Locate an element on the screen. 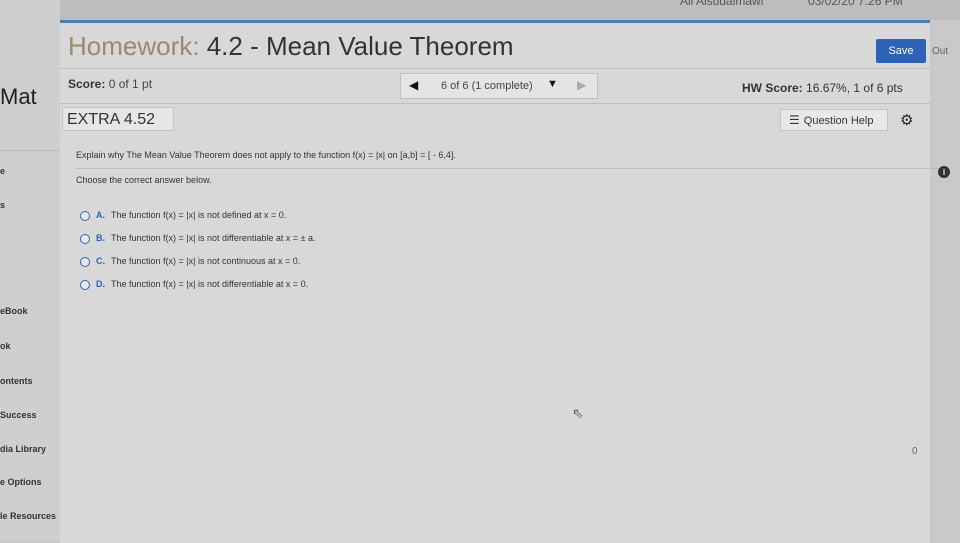  previous-question-icon: ◀ is located at coordinates (413, 85).